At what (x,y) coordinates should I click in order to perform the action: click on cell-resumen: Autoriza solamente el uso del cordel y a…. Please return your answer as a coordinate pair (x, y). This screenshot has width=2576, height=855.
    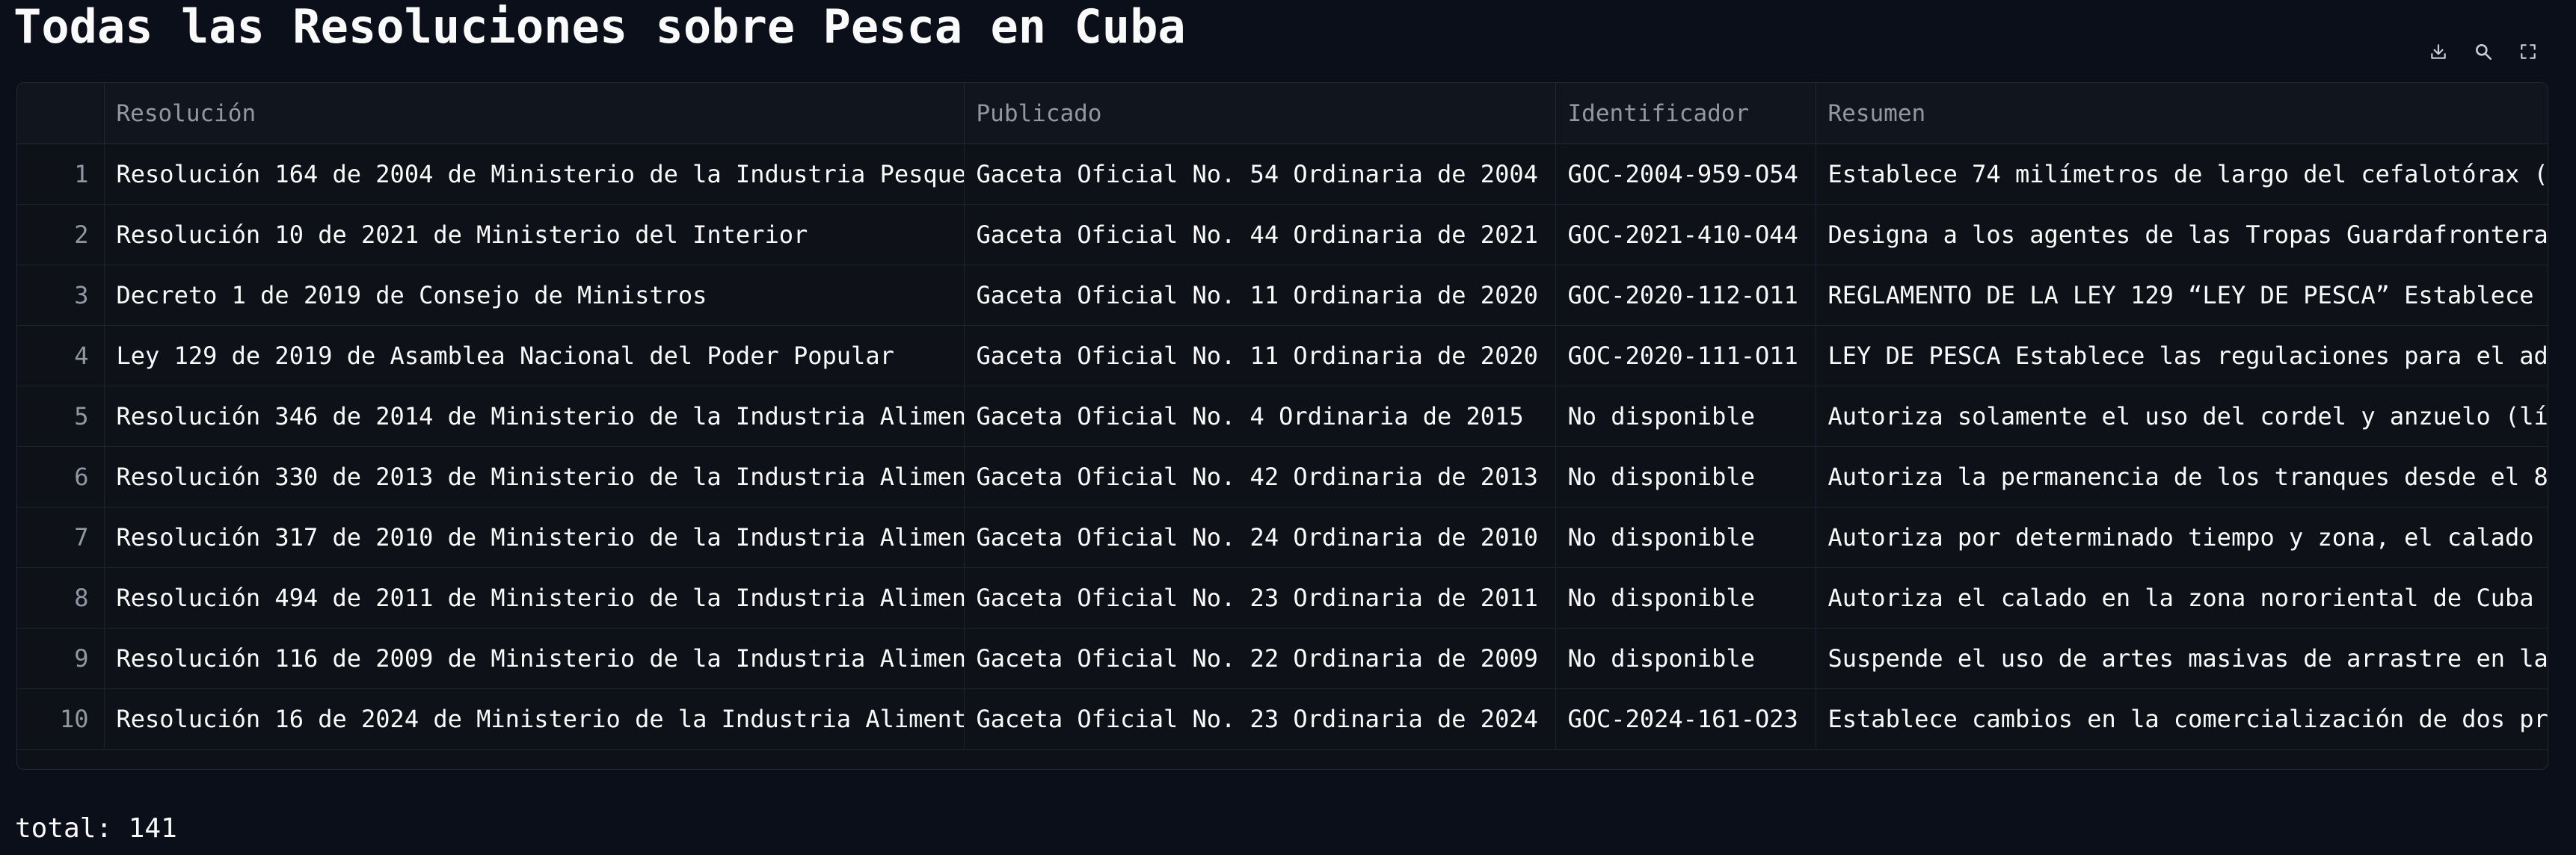
    Looking at the image, I should click on (2182, 416).